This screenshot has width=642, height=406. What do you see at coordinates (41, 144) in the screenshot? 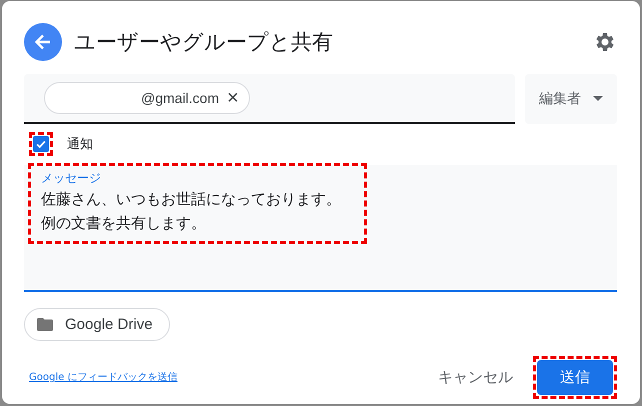
I see `notify-checkbox` at bounding box center [41, 144].